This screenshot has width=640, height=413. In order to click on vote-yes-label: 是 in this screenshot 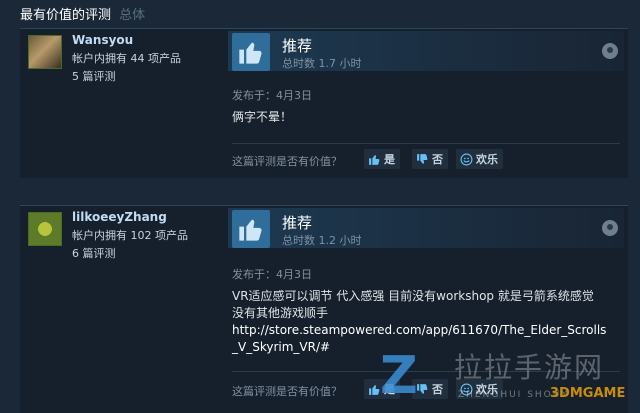, I will do `click(389, 159)`.